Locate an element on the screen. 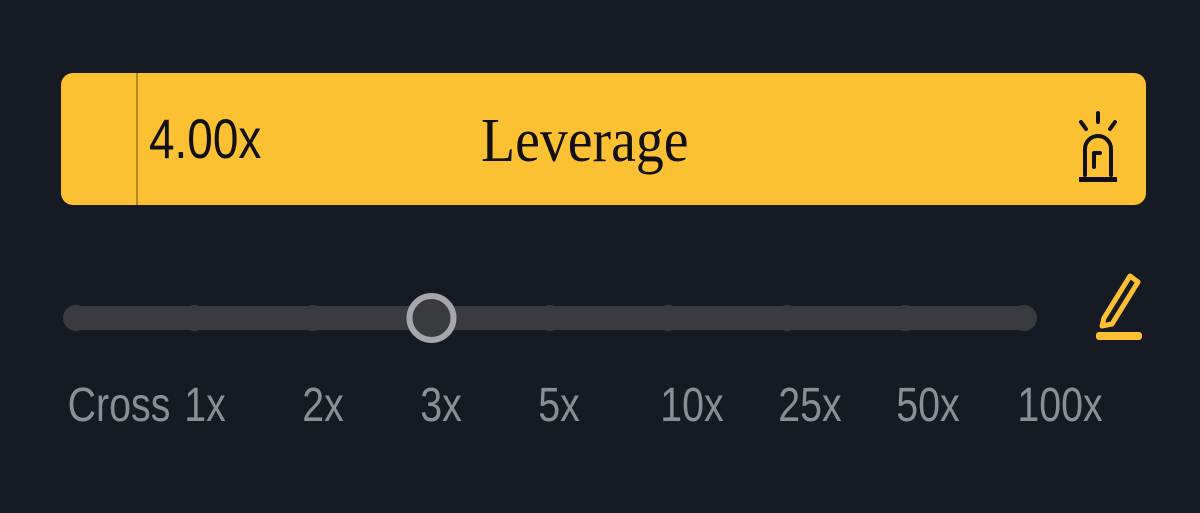 This screenshot has width=1200, height=513. slider-tick-label: 10x is located at coordinates (691, 406).